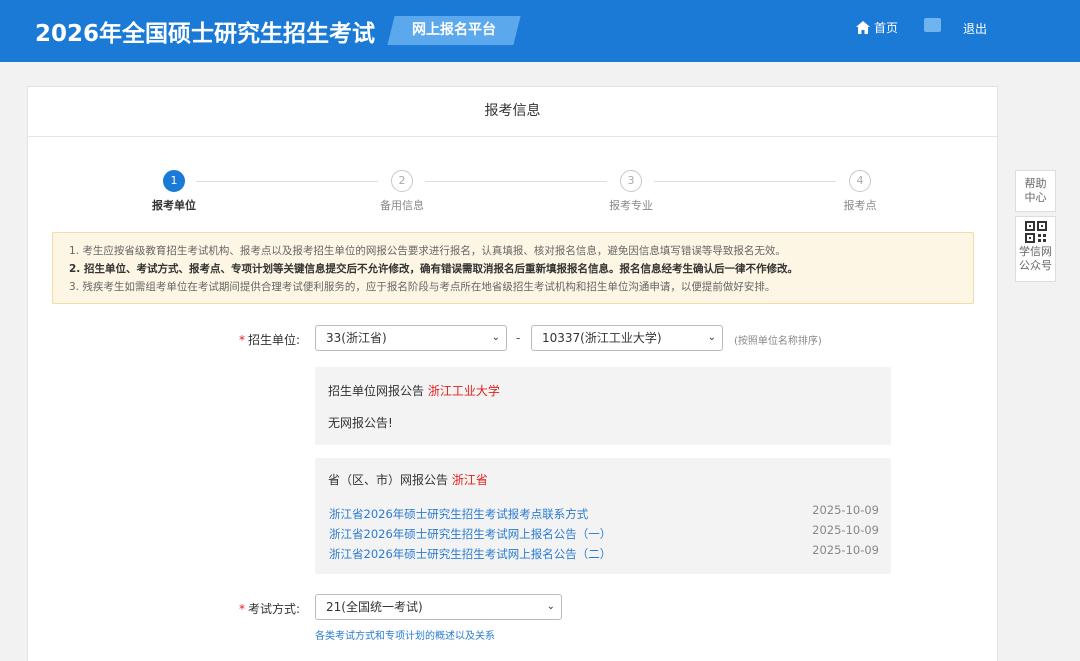 The image size is (1080, 661). Describe the element at coordinates (932, 25) in the screenshot. I see `flag-icon` at that location.